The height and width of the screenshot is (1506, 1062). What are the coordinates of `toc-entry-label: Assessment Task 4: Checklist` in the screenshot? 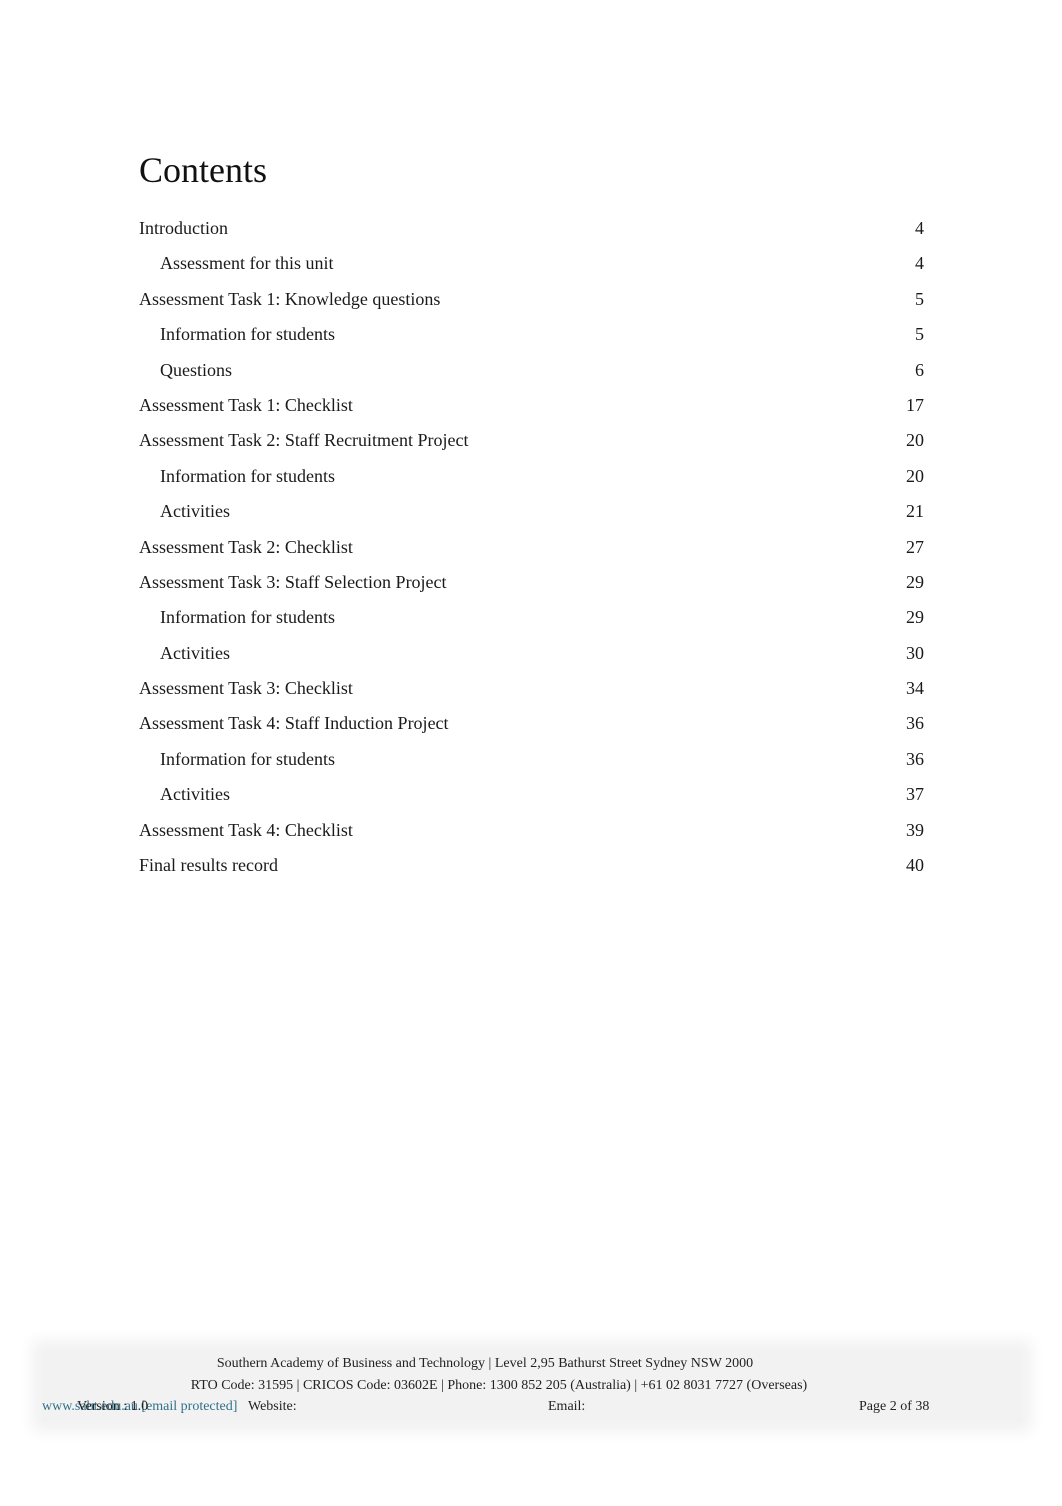 It's located at (246, 829).